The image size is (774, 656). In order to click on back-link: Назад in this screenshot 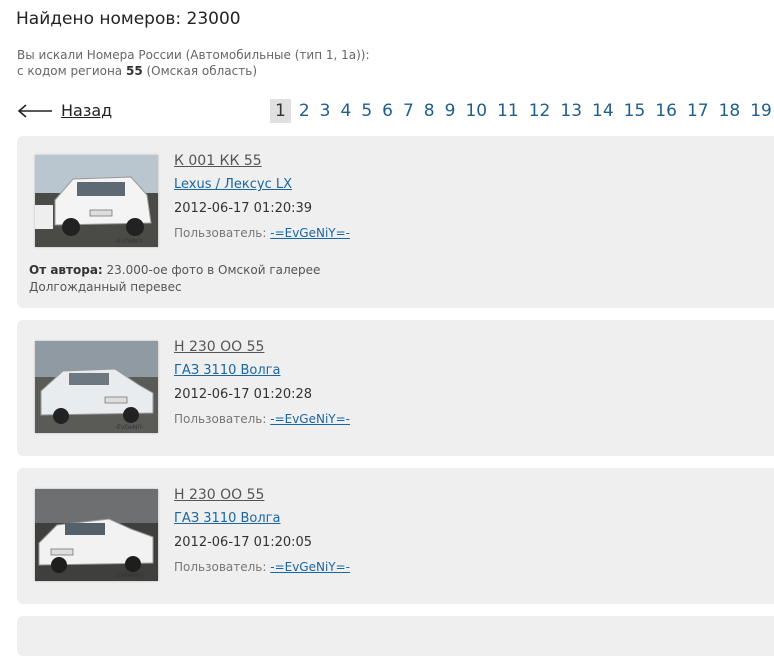, I will do `click(64, 110)`.